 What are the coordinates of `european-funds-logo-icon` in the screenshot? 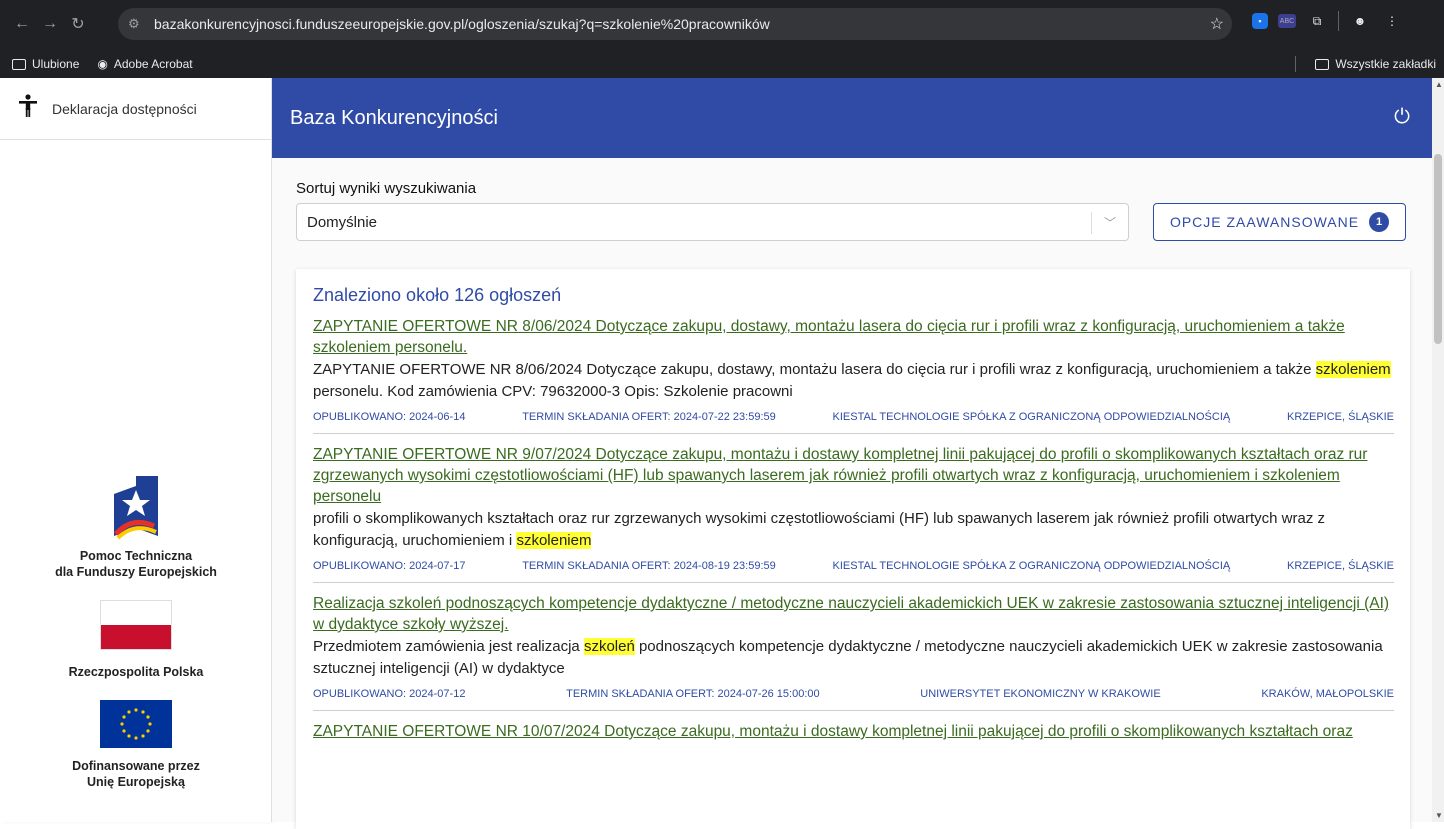 It's located at (136, 508).